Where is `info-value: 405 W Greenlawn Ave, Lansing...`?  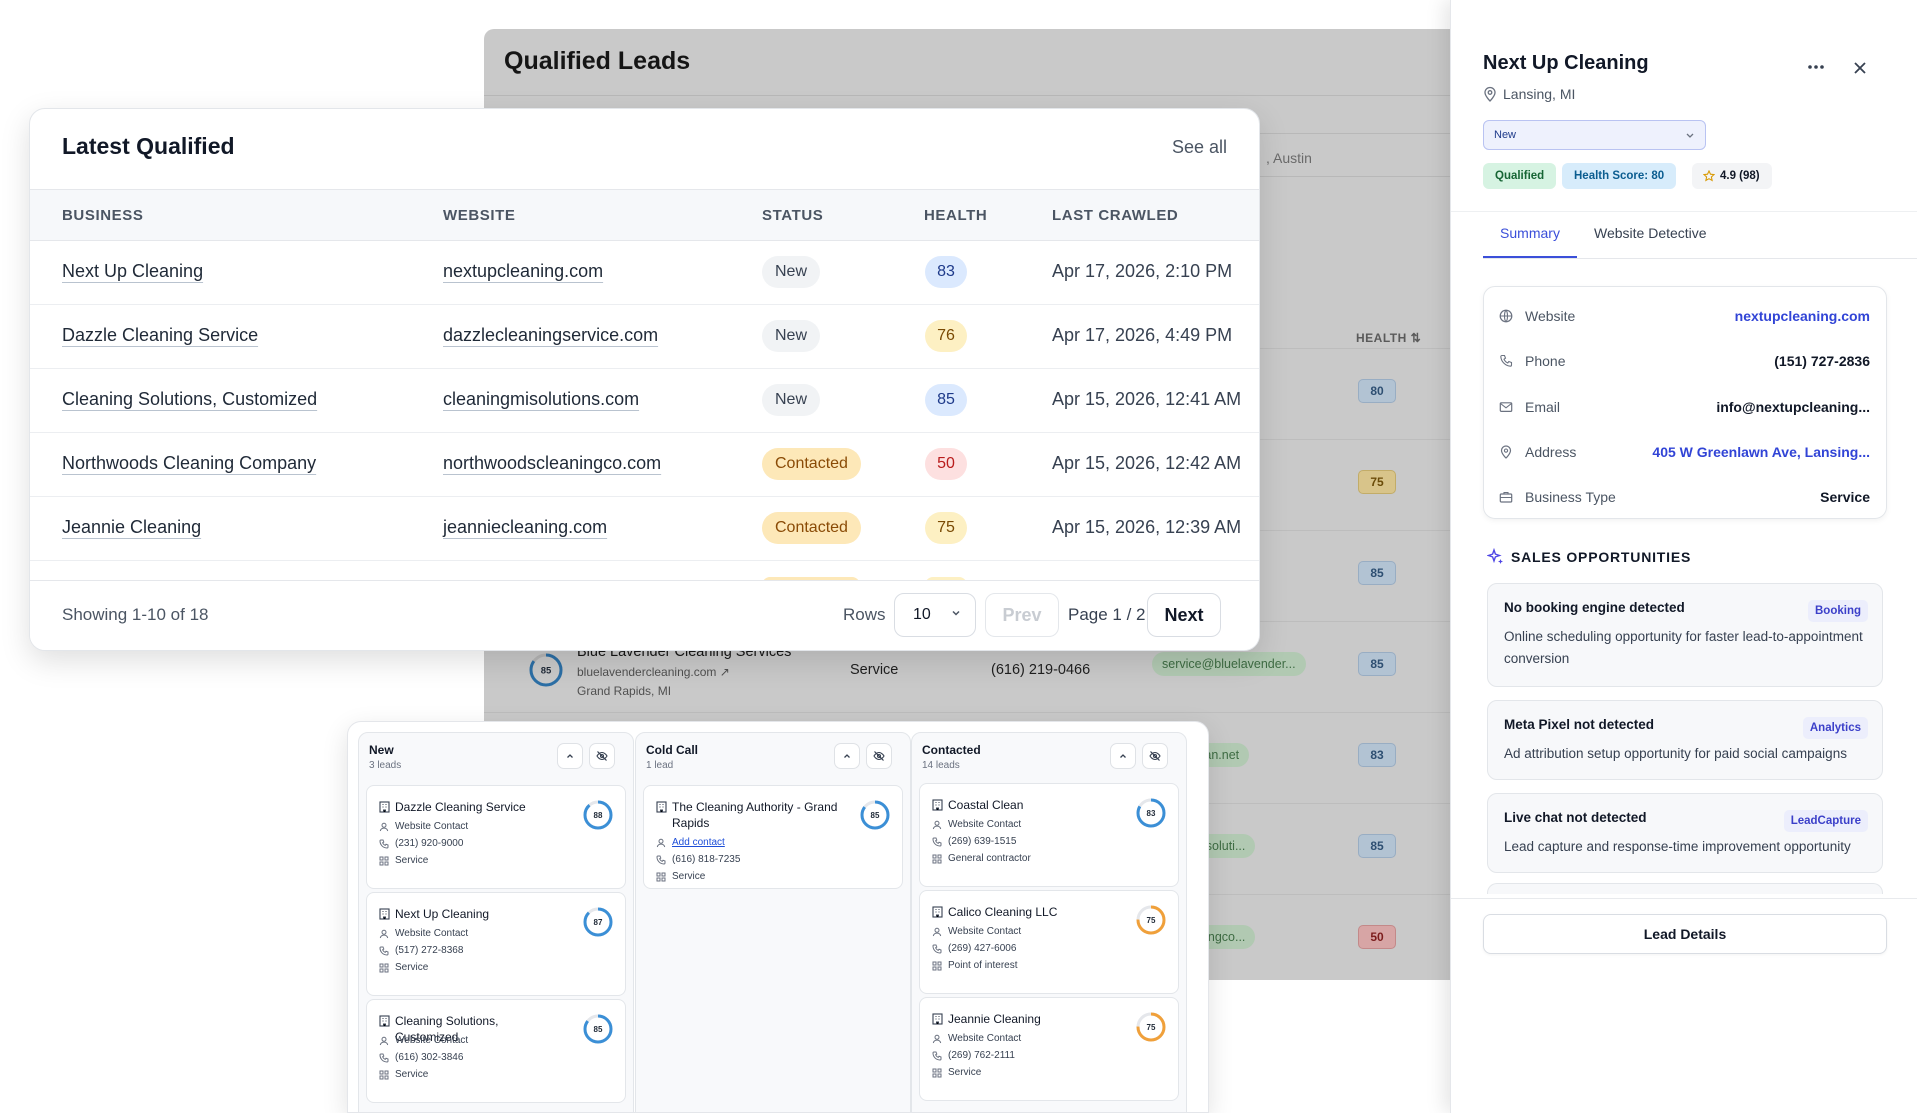 info-value: 405 W Greenlawn Ave, Lansing... is located at coordinates (1761, 452).